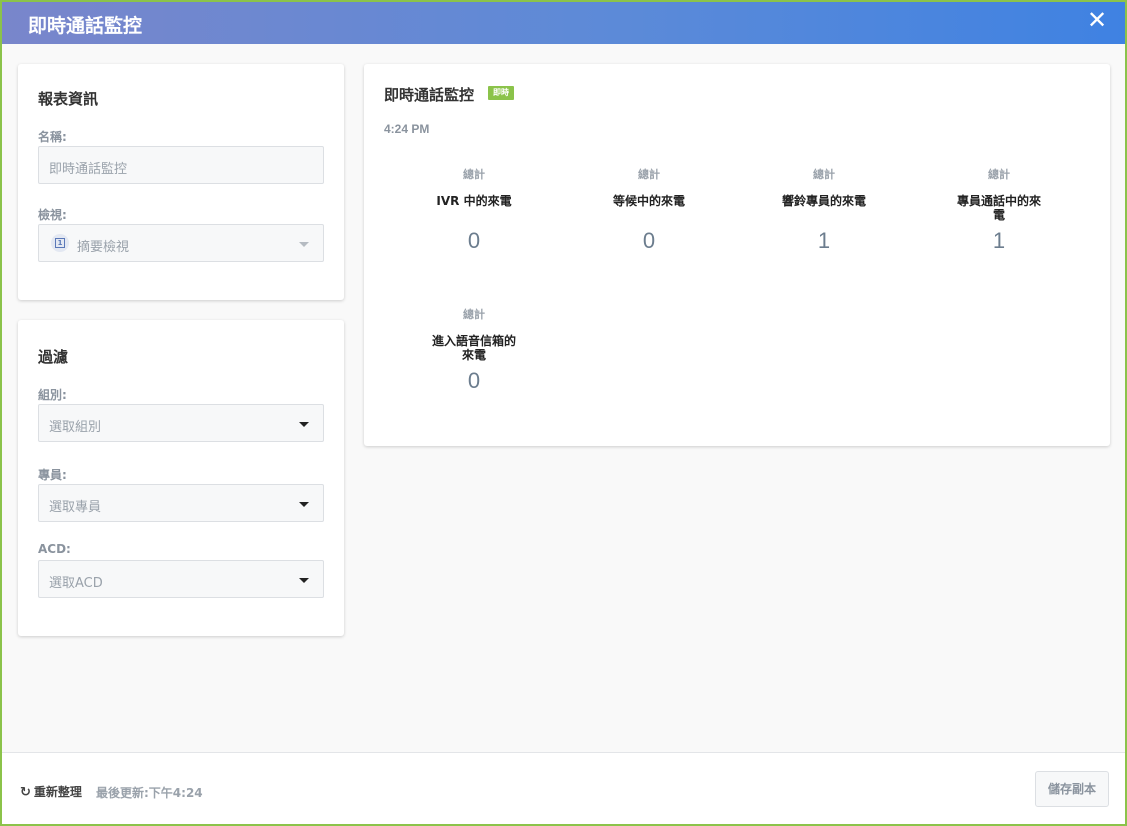  I want to click on view-label: 檢視:, so click(52, 215).